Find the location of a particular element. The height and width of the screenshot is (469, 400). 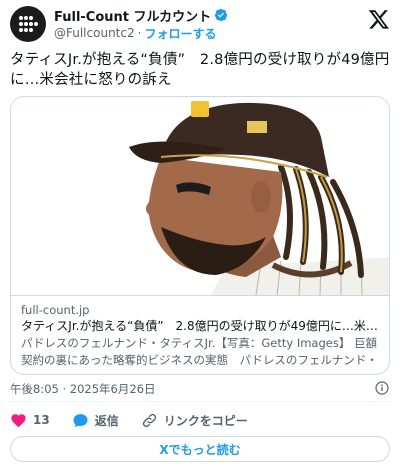

fullcount-logo-icon is located at coordinates (28, 24).